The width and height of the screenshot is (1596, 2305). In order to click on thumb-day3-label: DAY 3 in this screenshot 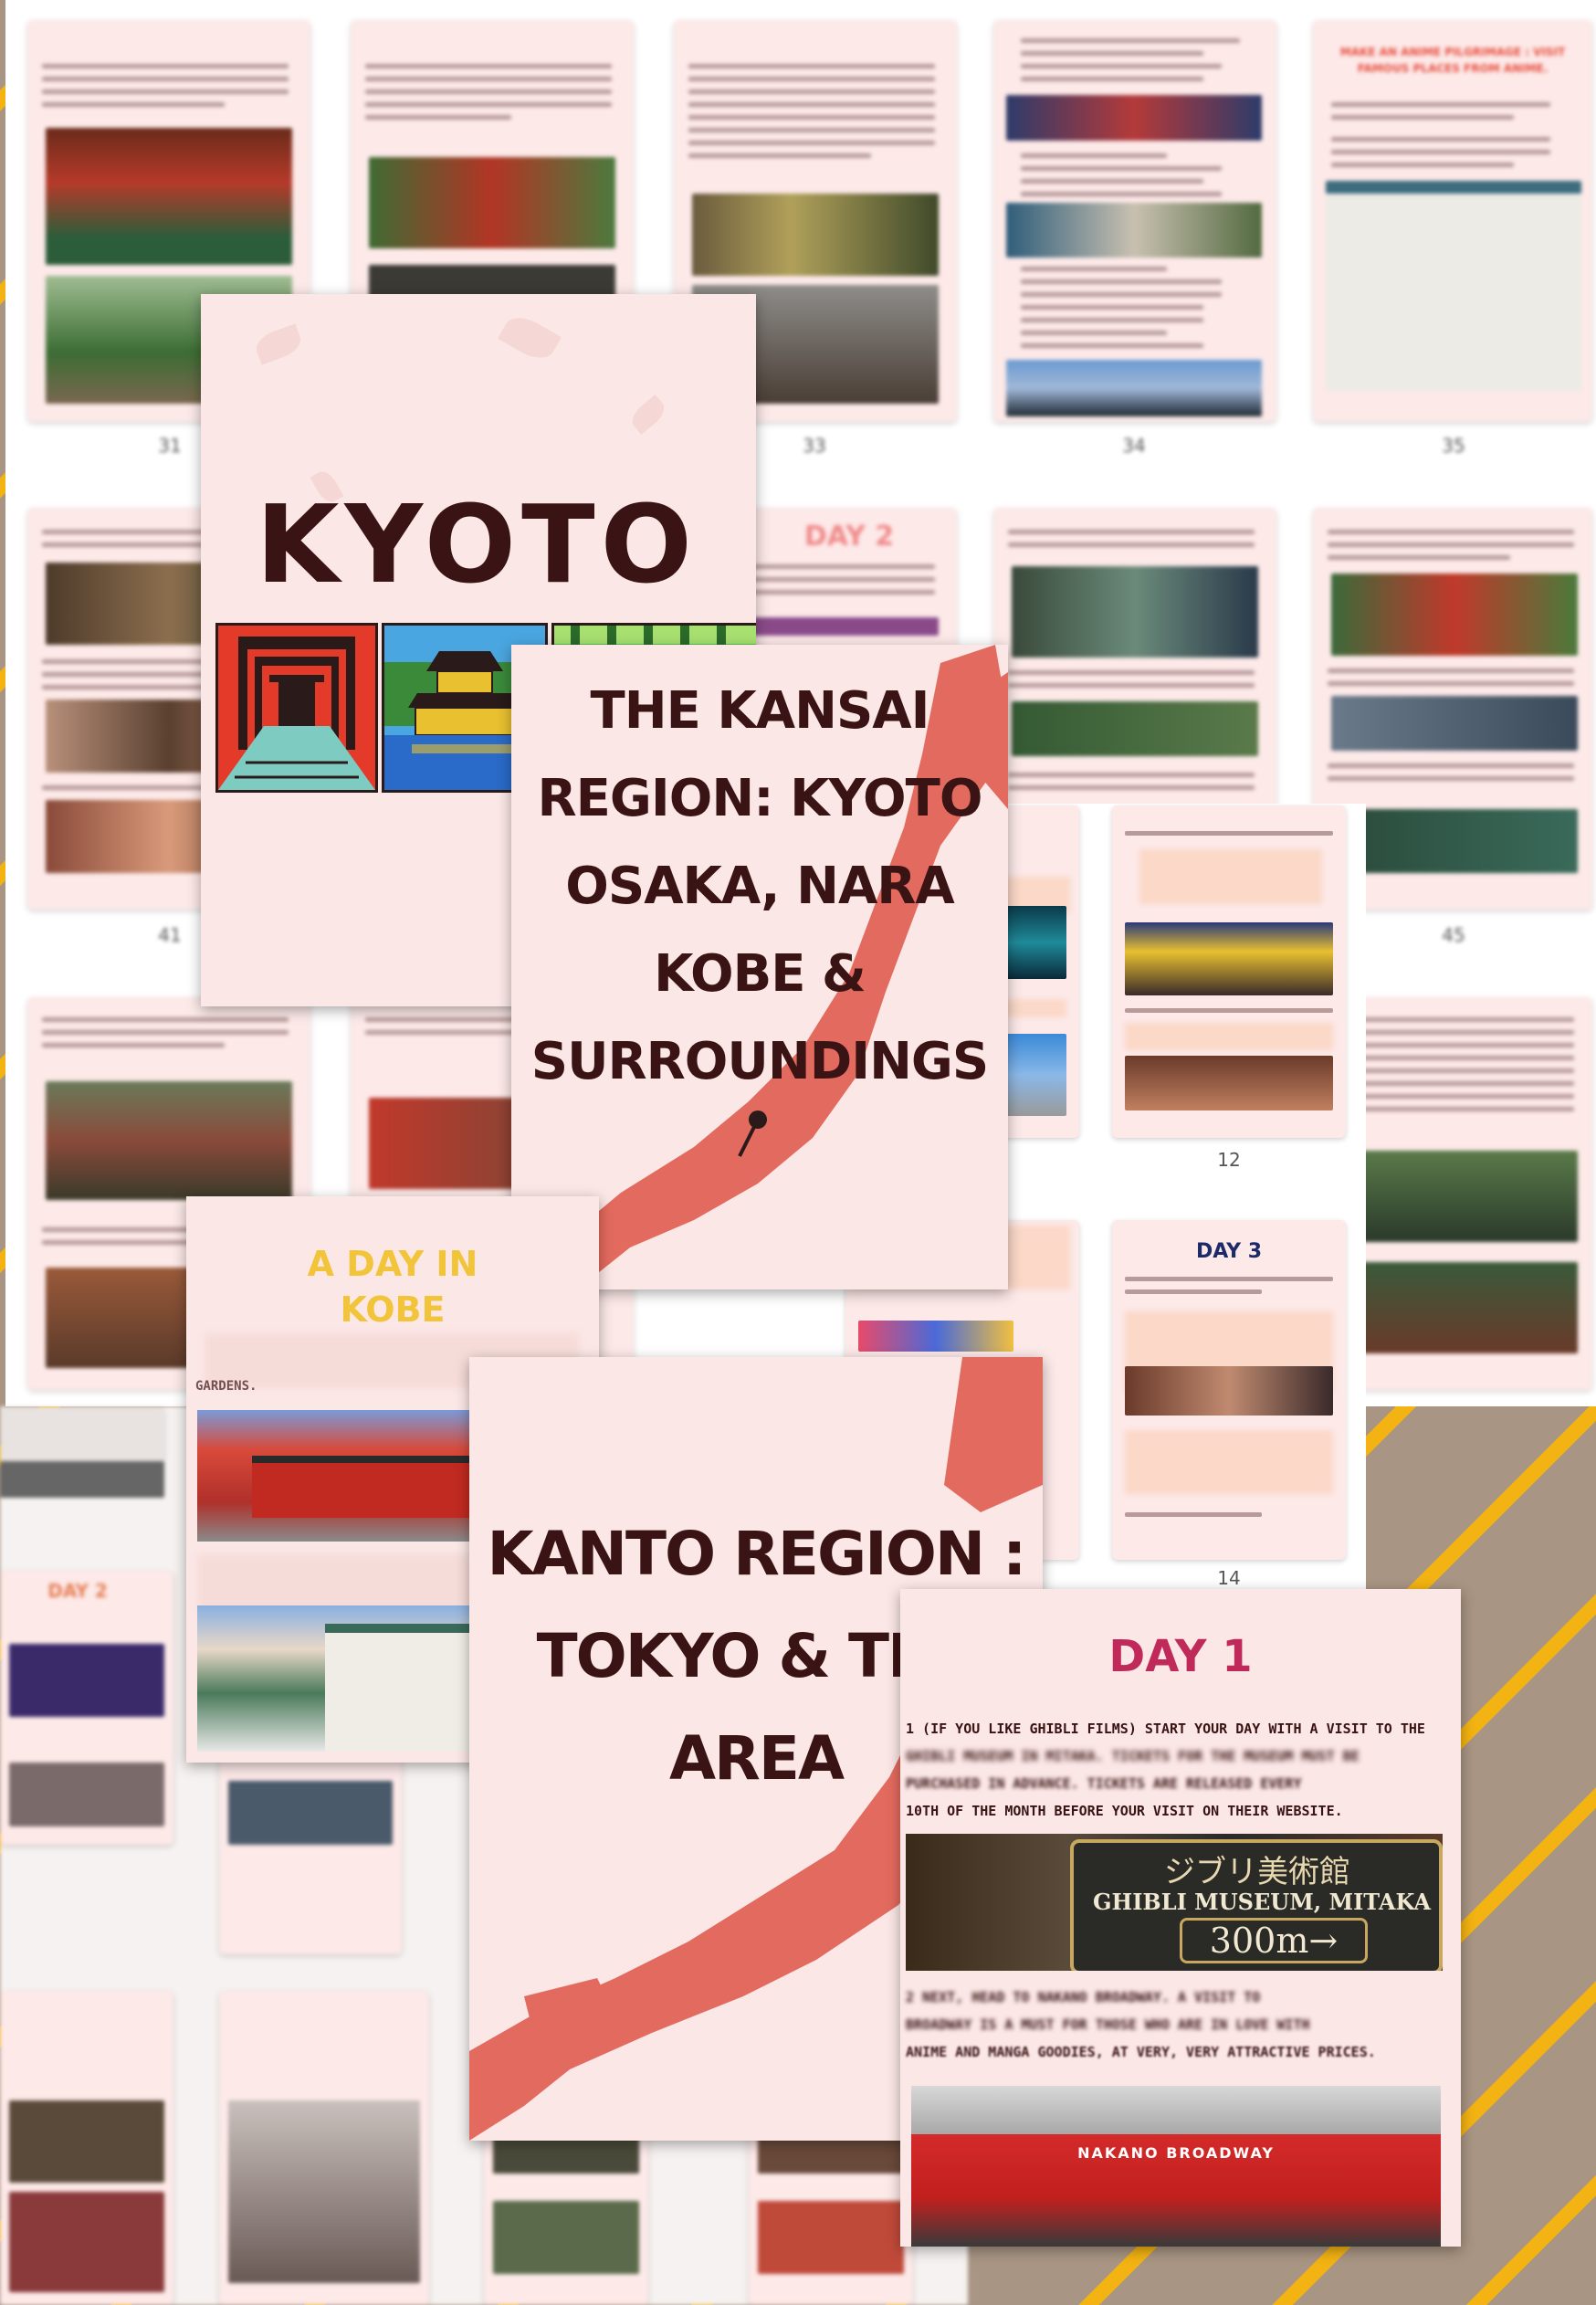, I will do `click(1229, 1251)`.